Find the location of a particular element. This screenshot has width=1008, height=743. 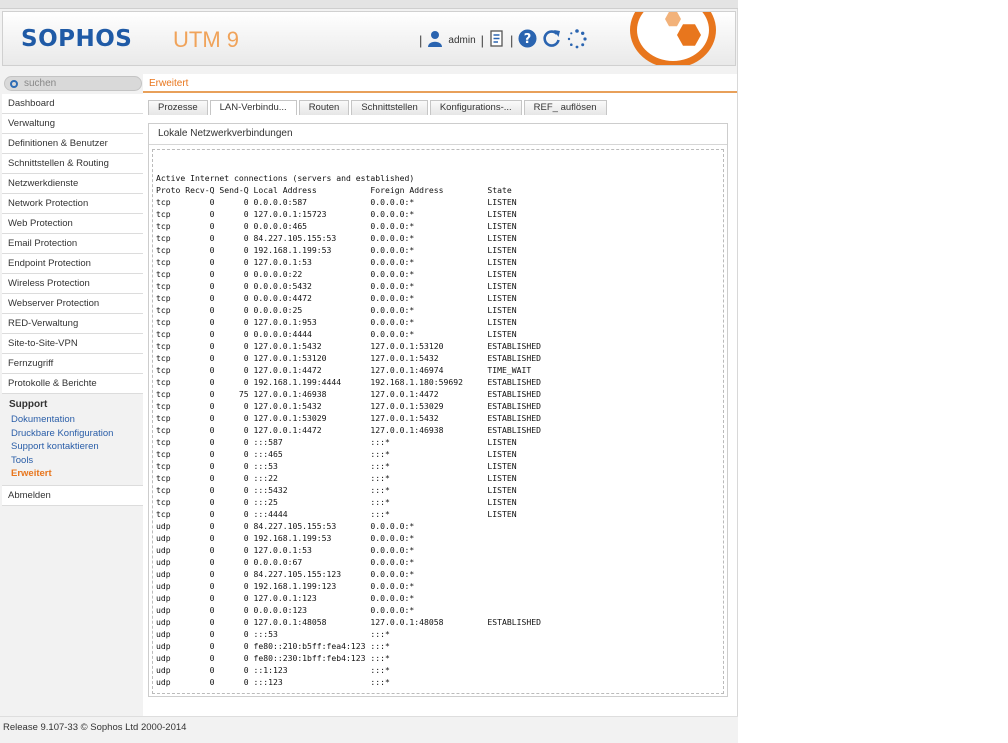

spinner-icon is located at coordinates (577, 40).